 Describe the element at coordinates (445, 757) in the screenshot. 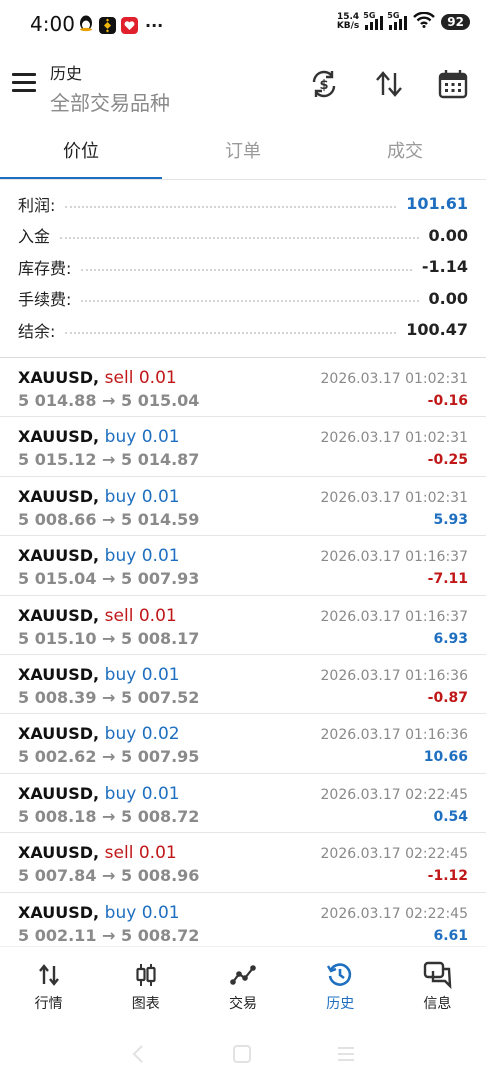

I see `deal-profit: 10.66` at that location.